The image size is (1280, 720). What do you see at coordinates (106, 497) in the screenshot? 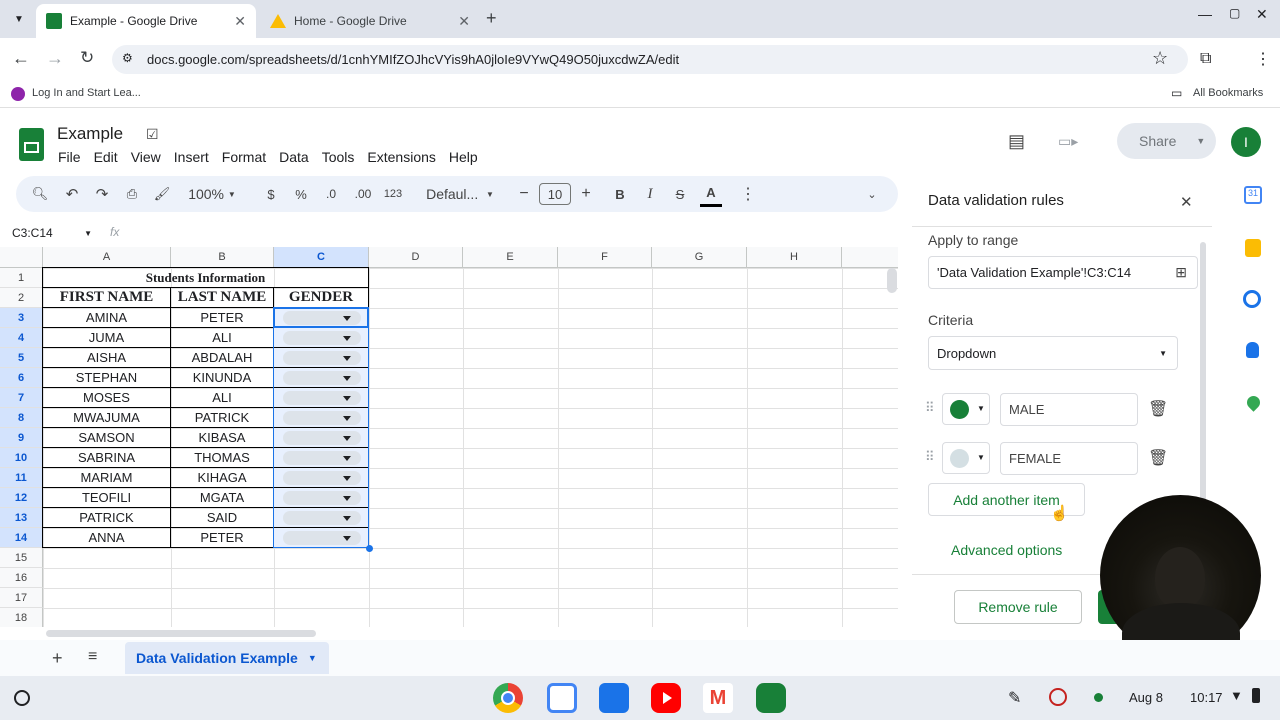
I see `table-cell: TEOFILI` at bounding box center [106, 497].